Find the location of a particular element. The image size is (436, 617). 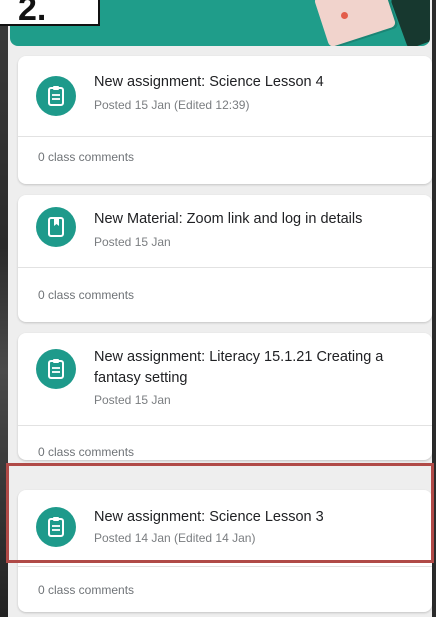

banner-illustration-dot is located at coordinates (344, 15).